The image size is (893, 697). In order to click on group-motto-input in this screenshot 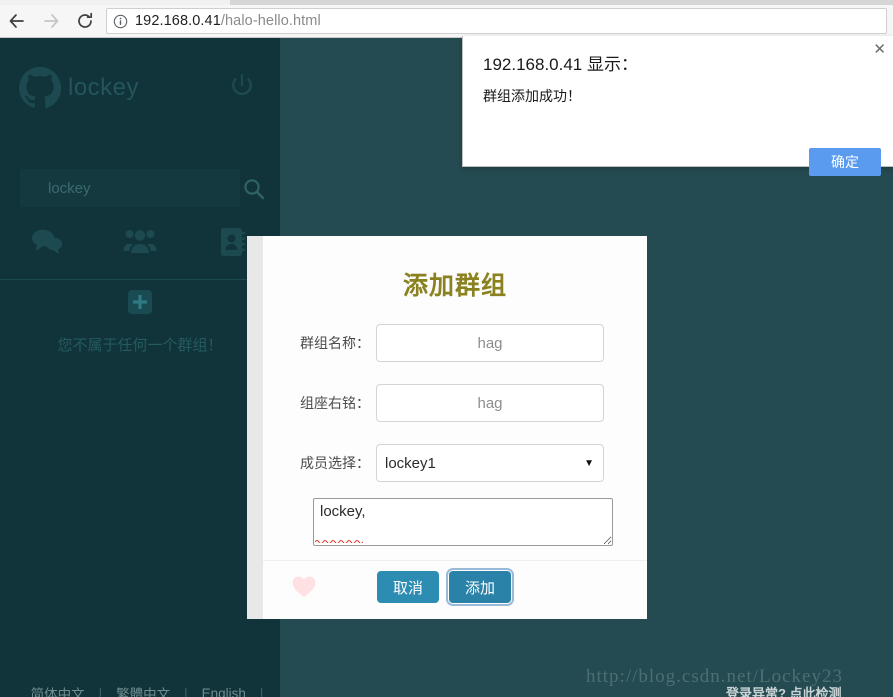, I will do `click(490, 403)`.